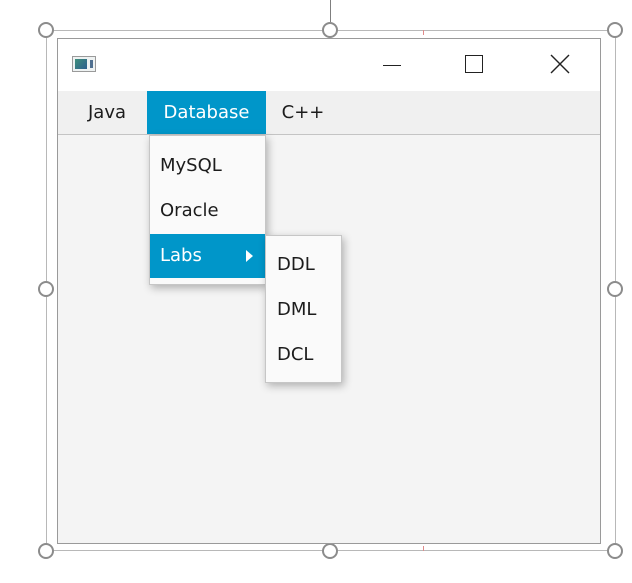 Image resolution: width=632 pixels, height=583 pixels. Describe the element at coordinates (46, 289) in the screenshot. I see `resize-handle-left` at that location.